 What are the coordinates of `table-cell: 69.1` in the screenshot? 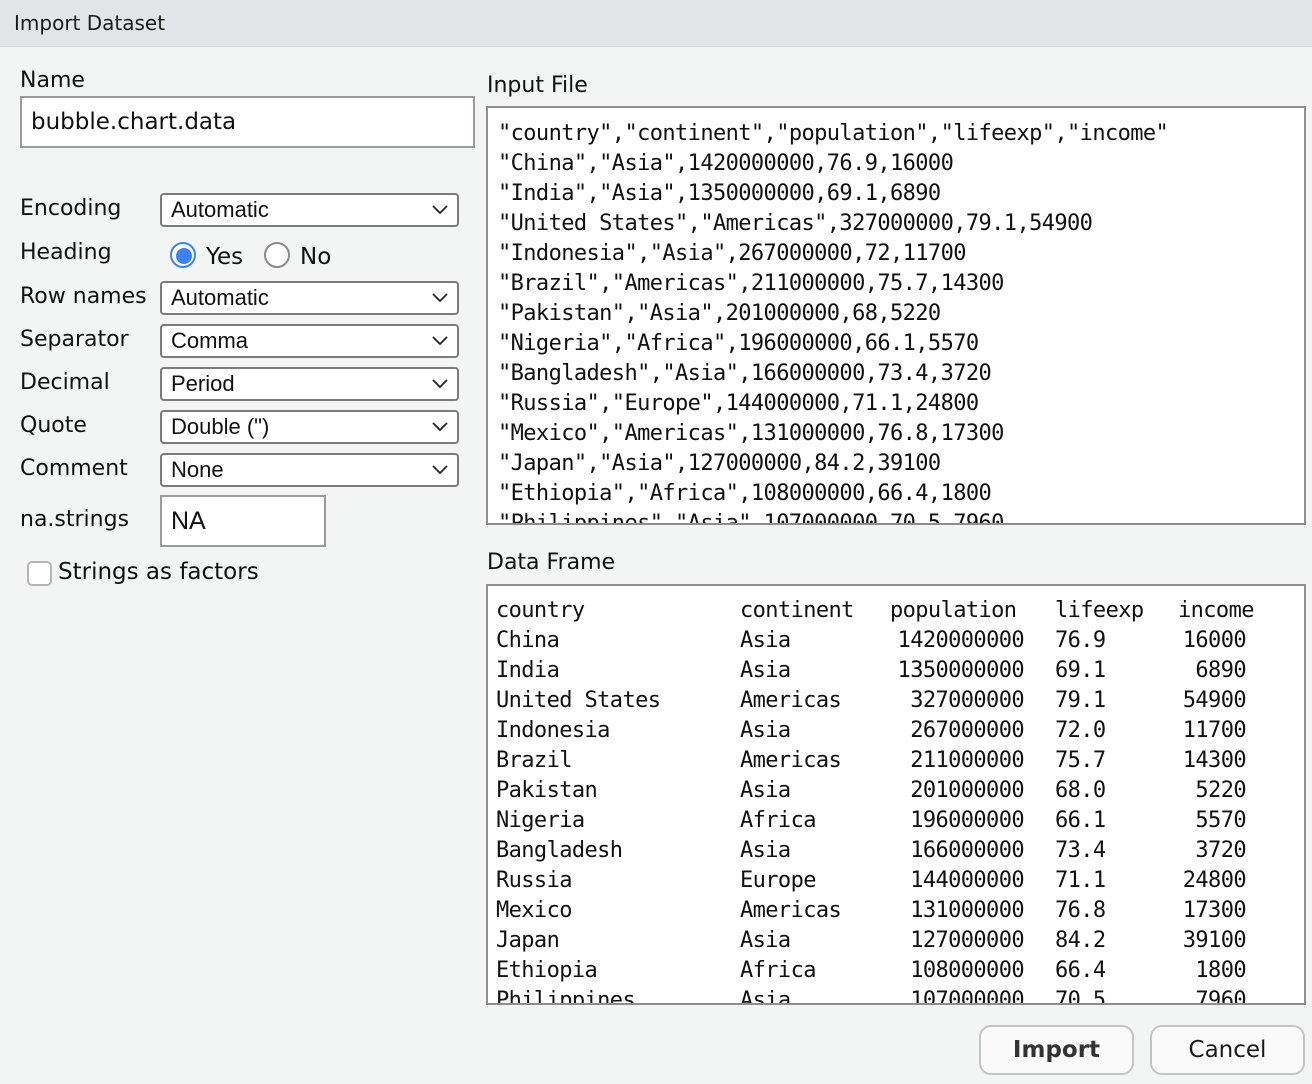 It's located at (1080, 670).